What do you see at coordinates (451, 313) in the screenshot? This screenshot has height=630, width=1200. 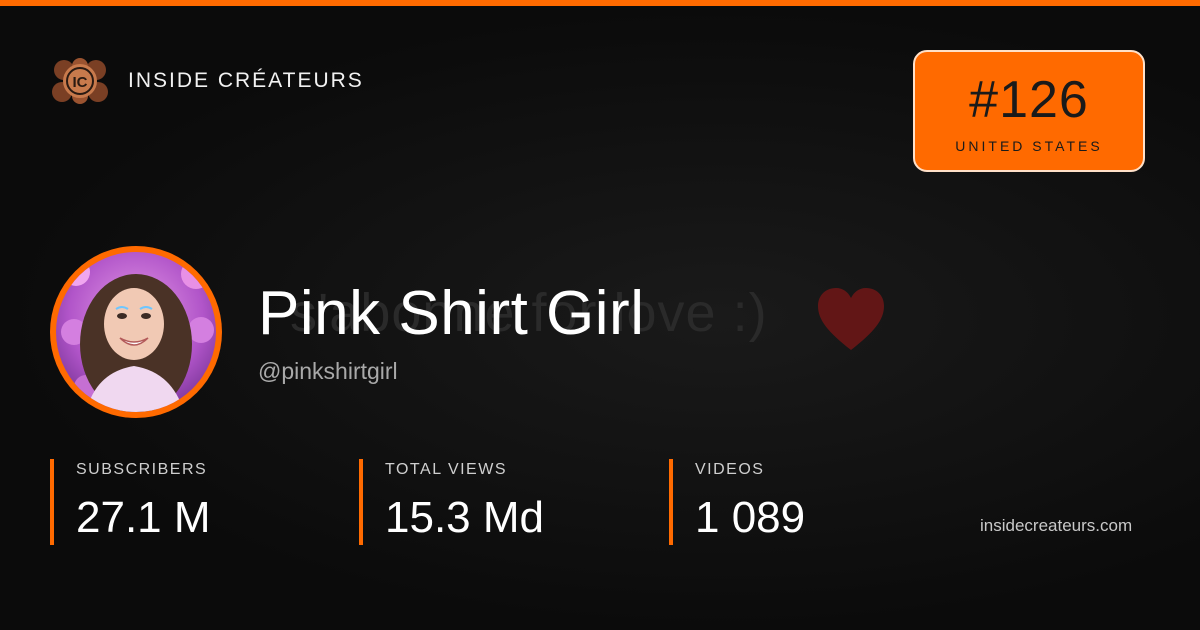 I see `channel-name: Pink Shirt Girl` at bounding box center [451, 313].